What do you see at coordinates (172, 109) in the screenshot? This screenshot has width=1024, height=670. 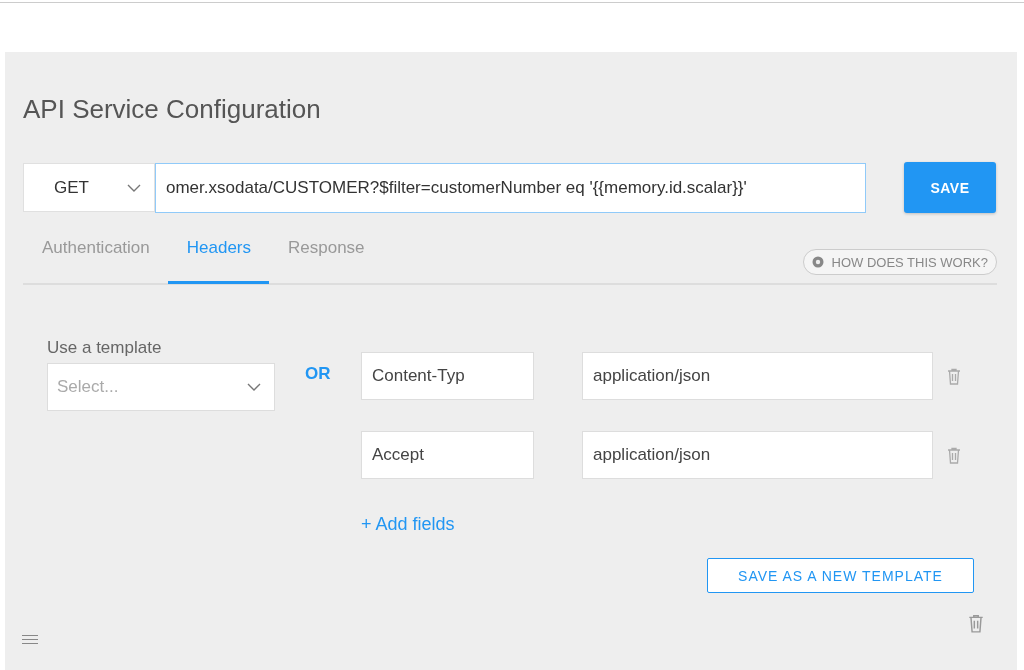 I see `panel-title: API Service Configuration` at bounding box center [172, 109].